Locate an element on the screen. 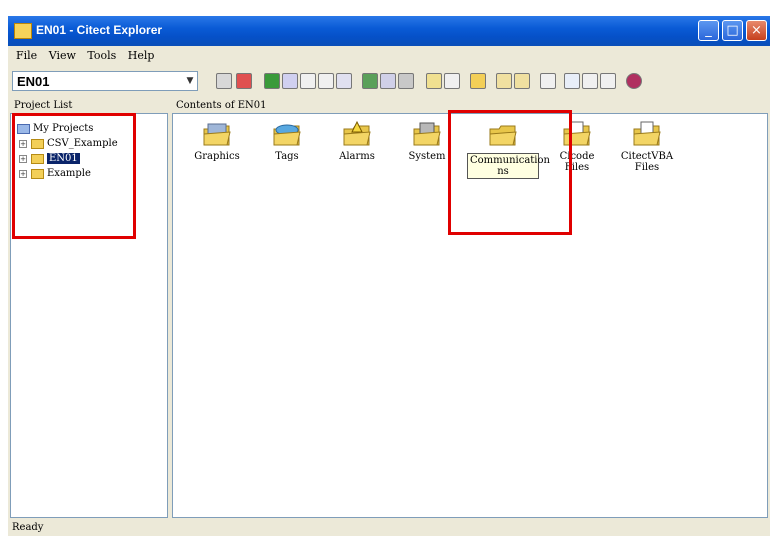  citectvba-files-icon is located at coordinates (647, 133).